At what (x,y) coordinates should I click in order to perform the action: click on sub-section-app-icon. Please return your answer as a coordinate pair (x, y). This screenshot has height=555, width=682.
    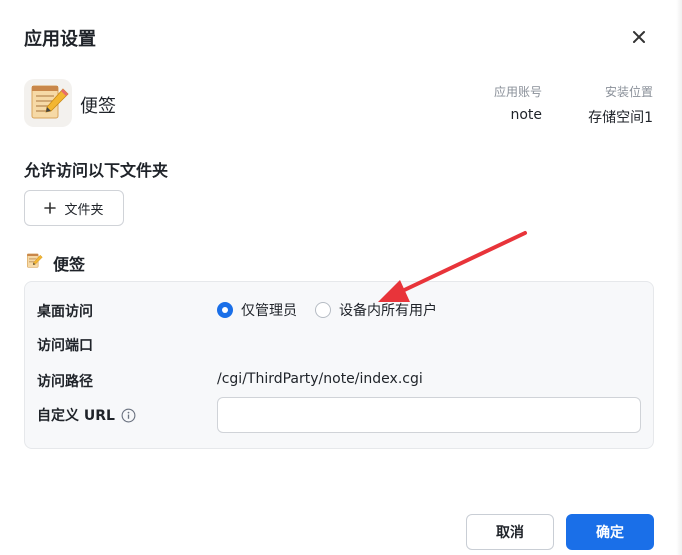
    Looking at the image, I should click on (34, 261).